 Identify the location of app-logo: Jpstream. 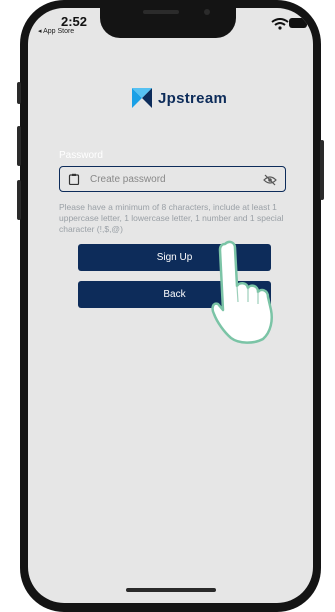
(178, 98).